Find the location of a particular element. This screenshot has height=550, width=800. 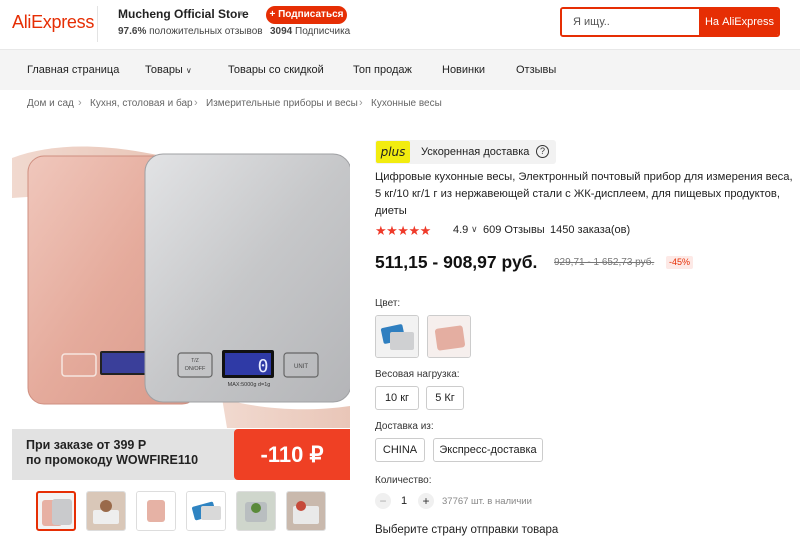

reviews-count: 609 Отзывы is located at coordinates (514, 230).